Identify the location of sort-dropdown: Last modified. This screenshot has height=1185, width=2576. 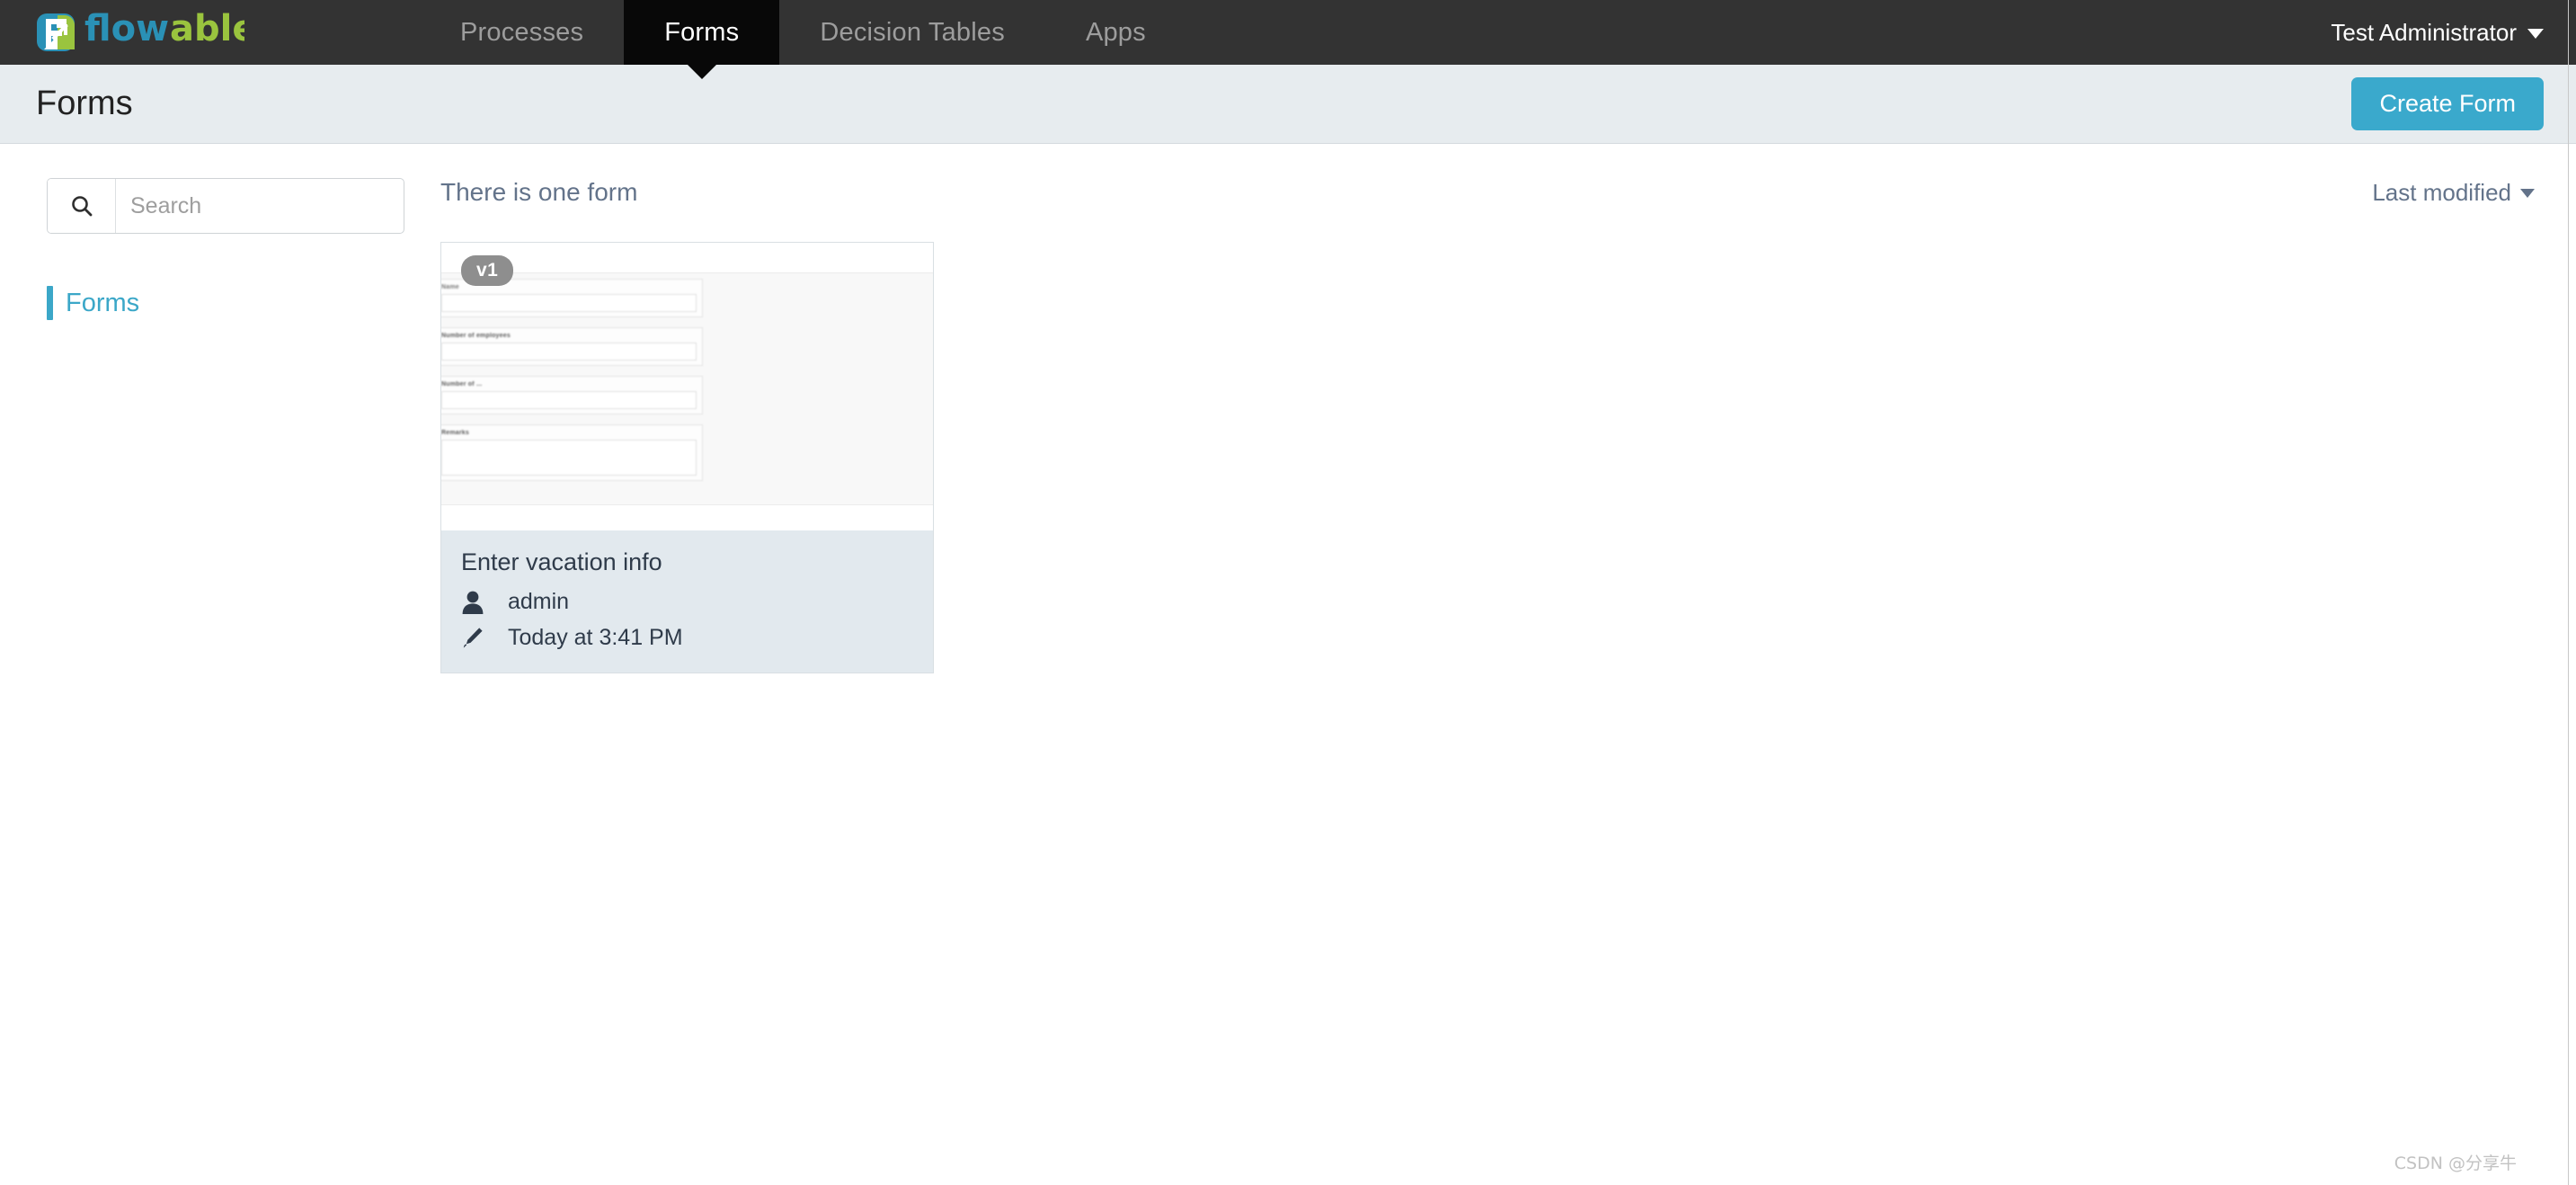
(2453, 193).